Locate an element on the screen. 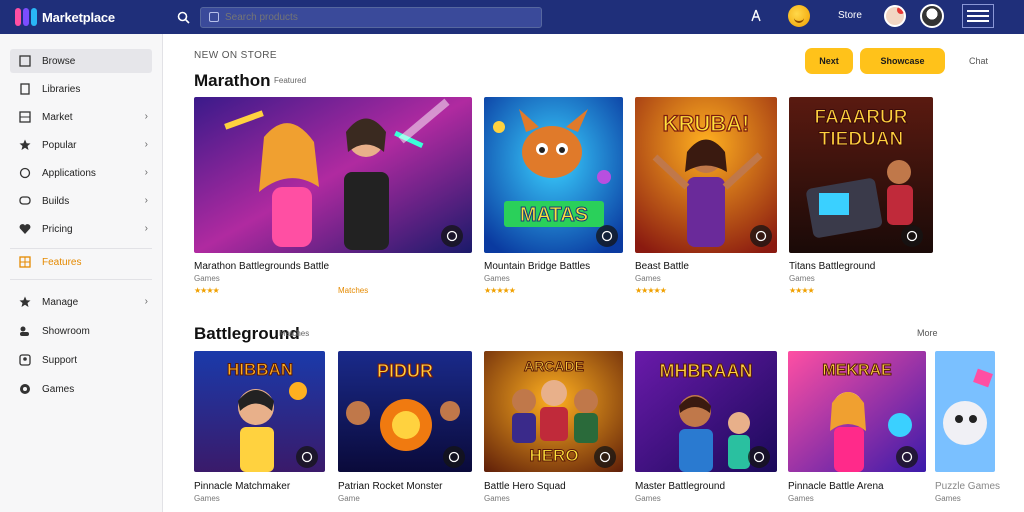 This screenshot has width=1024, height=512. sidebar-item-libraries: Libraries is located at coordinates (81, 89).